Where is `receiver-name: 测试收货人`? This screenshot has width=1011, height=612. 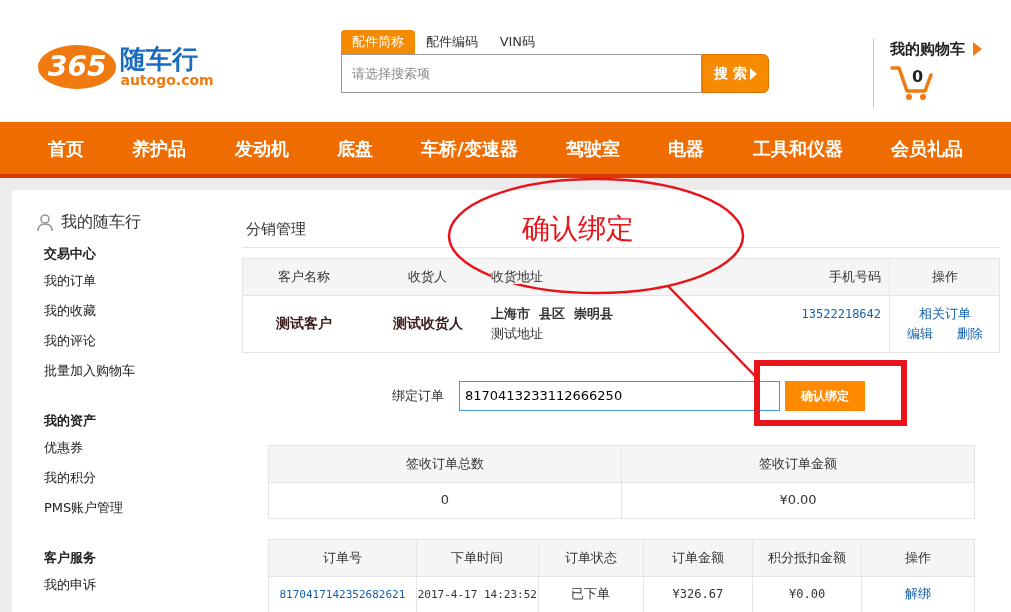 receiver-name: 测试收货人 is located at coordinates (427, 323).